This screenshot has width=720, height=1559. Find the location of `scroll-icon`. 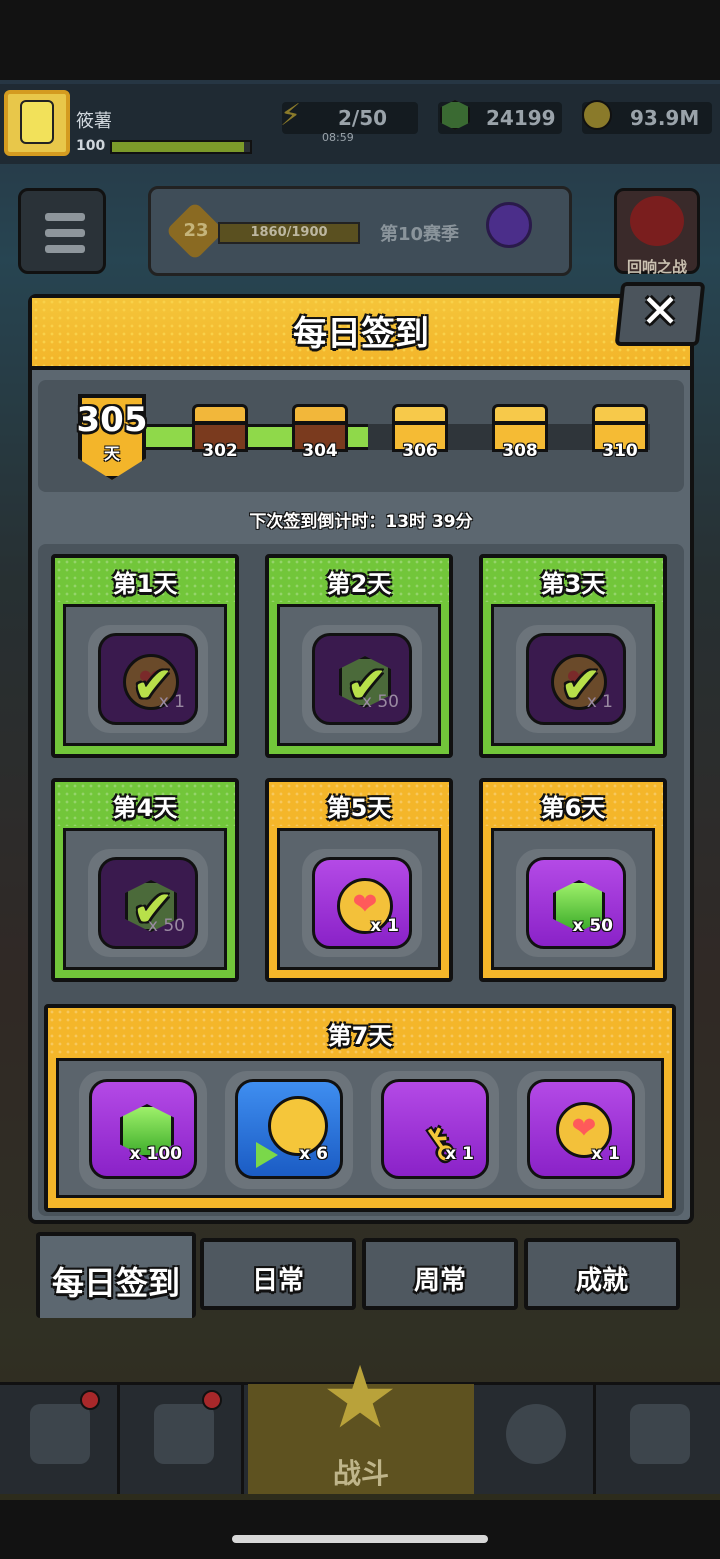

scroll-icon is located at coordinates (660, 1434).